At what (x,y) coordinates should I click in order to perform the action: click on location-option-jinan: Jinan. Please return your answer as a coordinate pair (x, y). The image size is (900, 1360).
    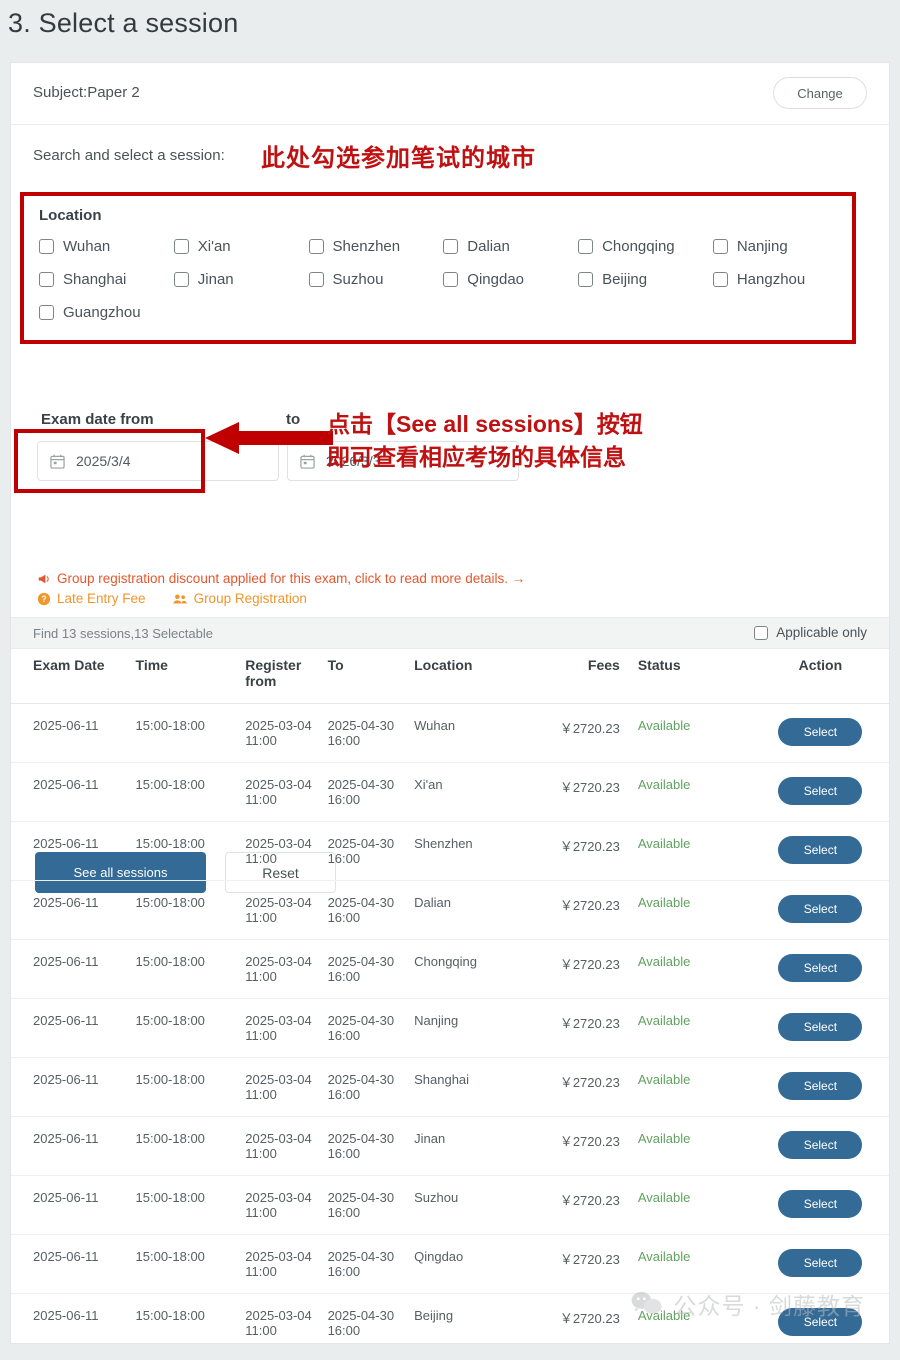
    Looking at the image, I should click on (241, 279).